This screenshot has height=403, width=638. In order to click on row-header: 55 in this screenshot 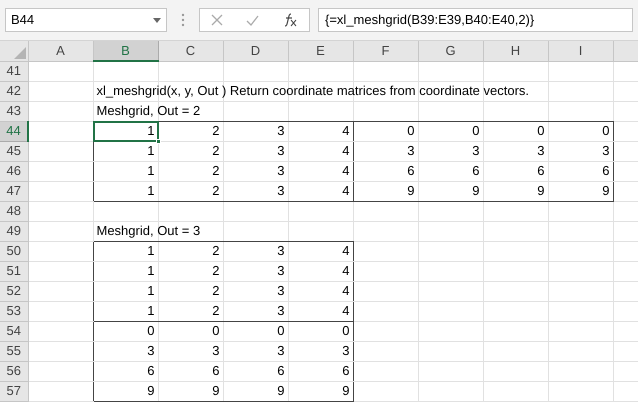, I will do `click(14, 351)`.